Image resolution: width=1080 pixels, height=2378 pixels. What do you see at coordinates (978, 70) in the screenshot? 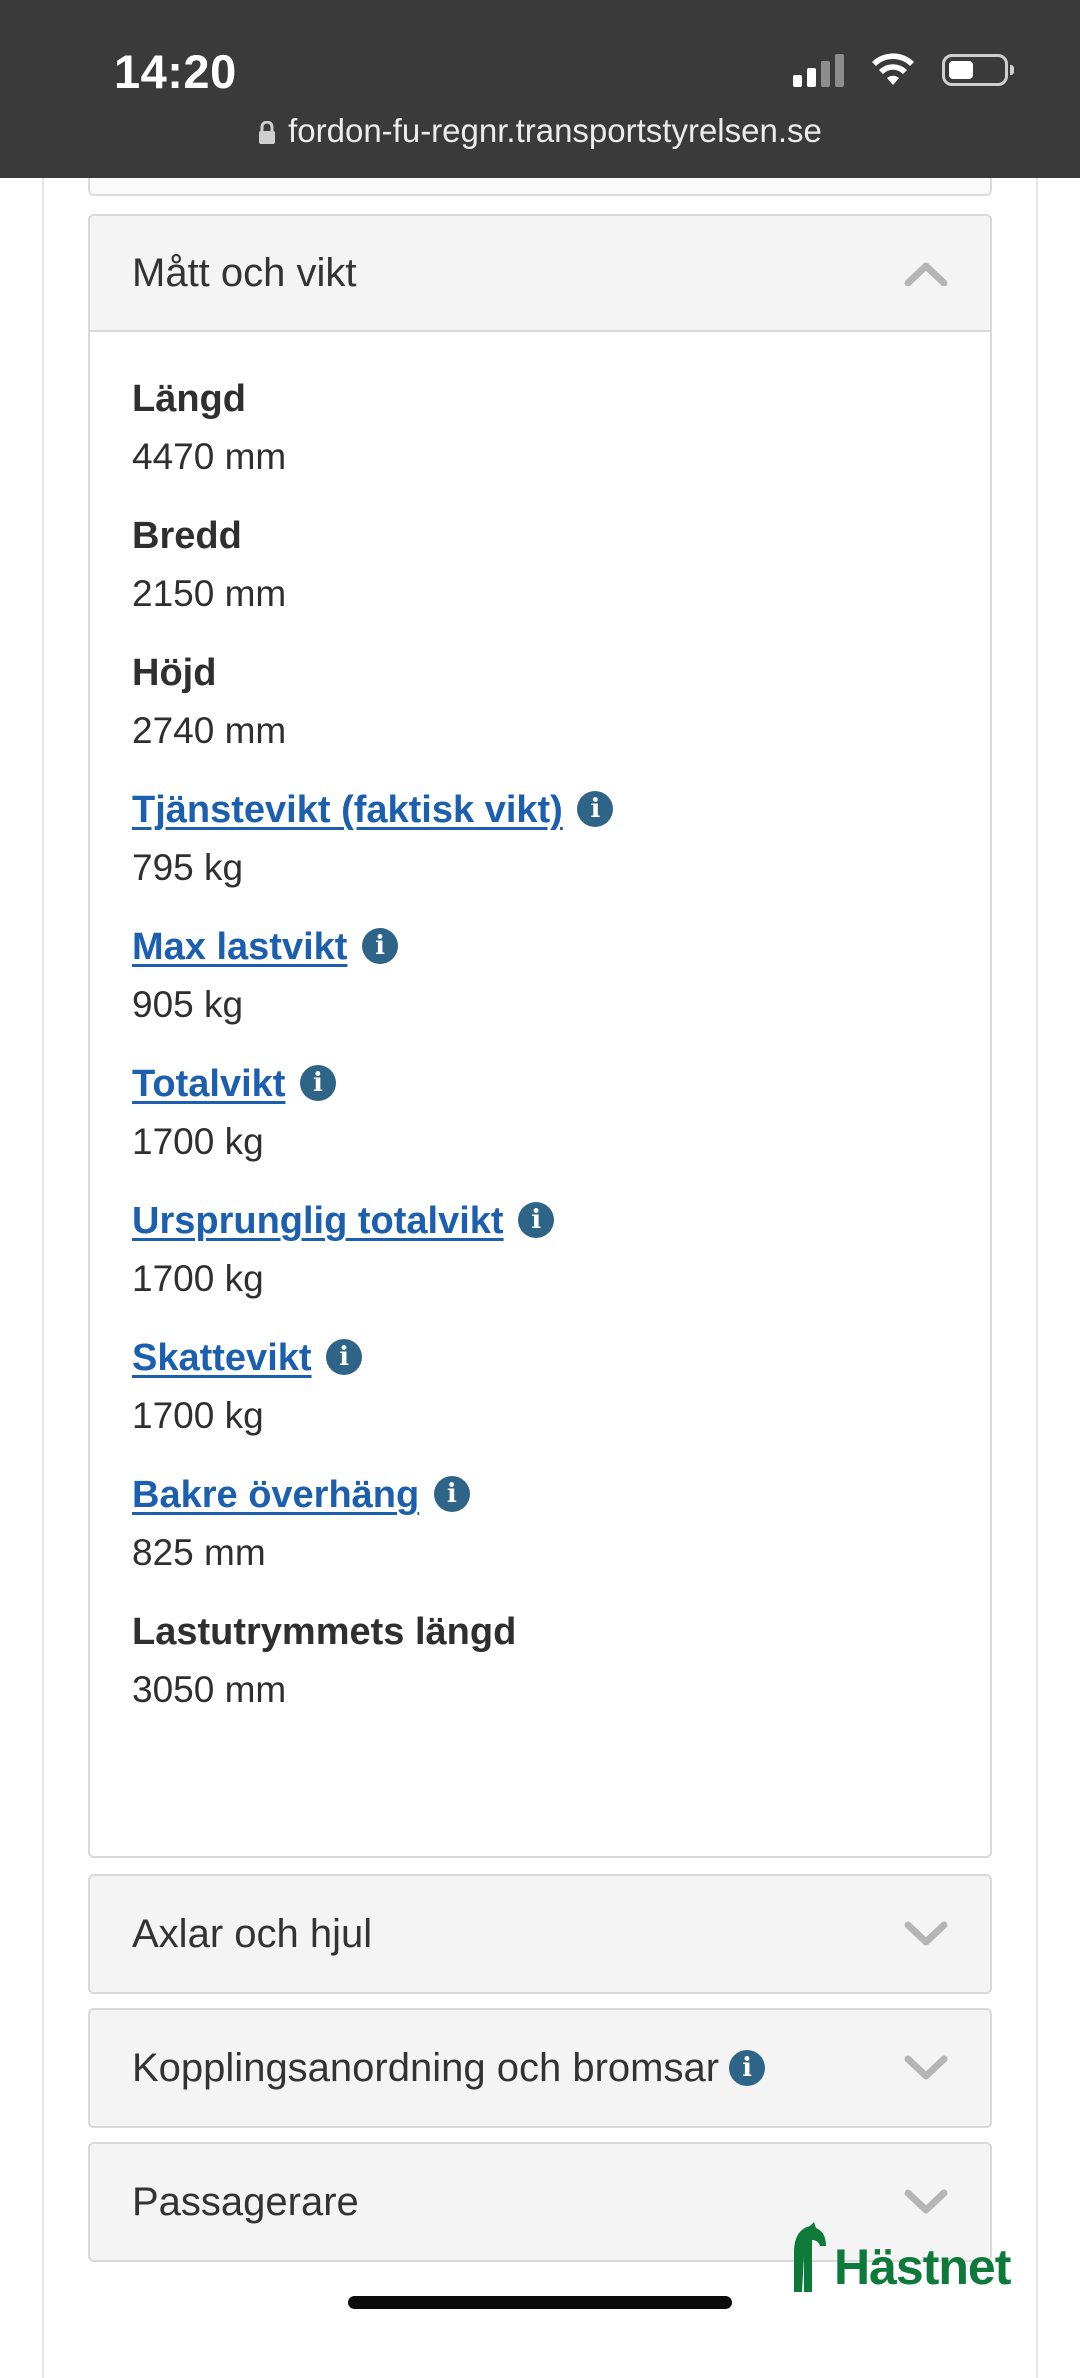
I see `battery-icon` at bounding box center [978, 70].